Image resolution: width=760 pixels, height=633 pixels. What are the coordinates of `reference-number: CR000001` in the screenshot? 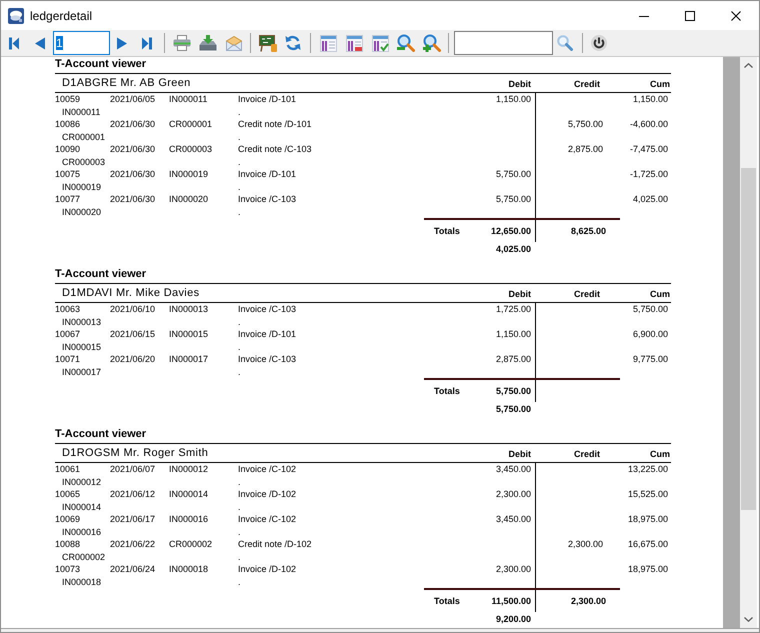 It's located at (190, 124).